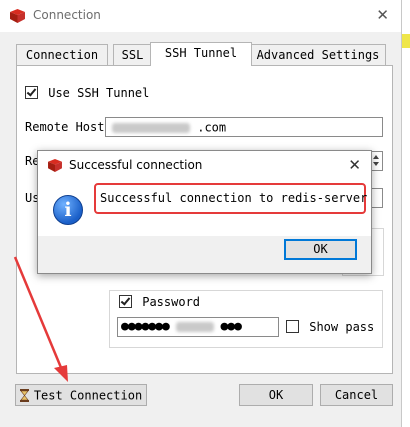 The width and height of the screenshot is (410, 427). I want to click on dialog-message: Successful connection to redis-server, so click(234, 198).